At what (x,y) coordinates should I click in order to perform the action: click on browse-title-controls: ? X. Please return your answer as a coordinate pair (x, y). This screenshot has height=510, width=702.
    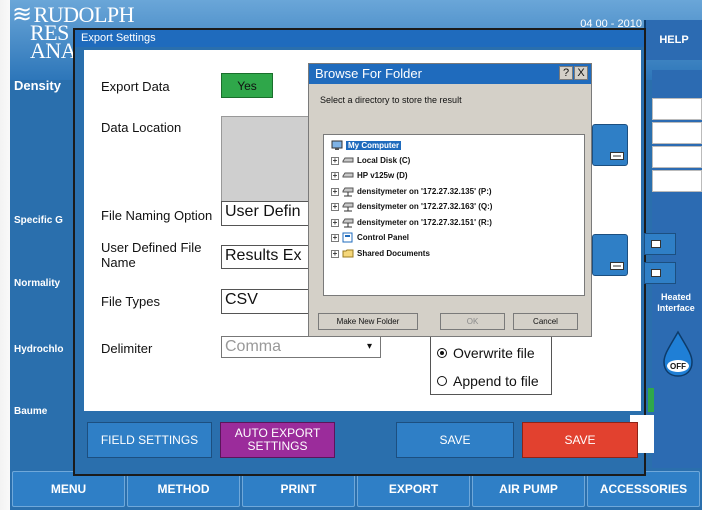
    Looking at the image, I should click on (573, 74).